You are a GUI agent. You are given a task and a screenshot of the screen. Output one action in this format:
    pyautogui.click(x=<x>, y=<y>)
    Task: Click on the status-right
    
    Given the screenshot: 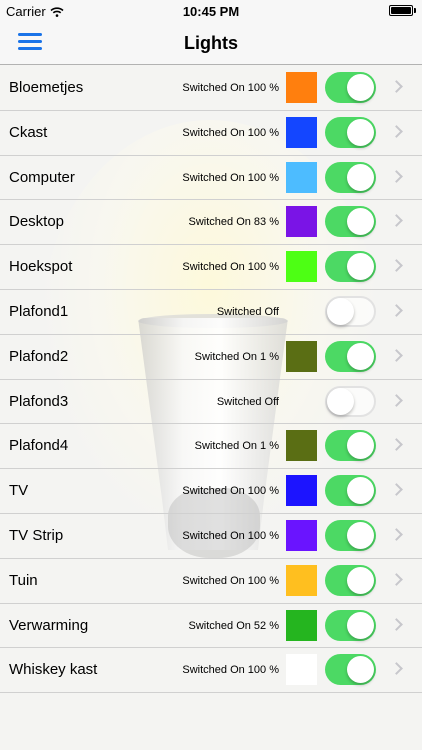 What is the action you would take?
    pyautogui.click(x=402, y=10)
    